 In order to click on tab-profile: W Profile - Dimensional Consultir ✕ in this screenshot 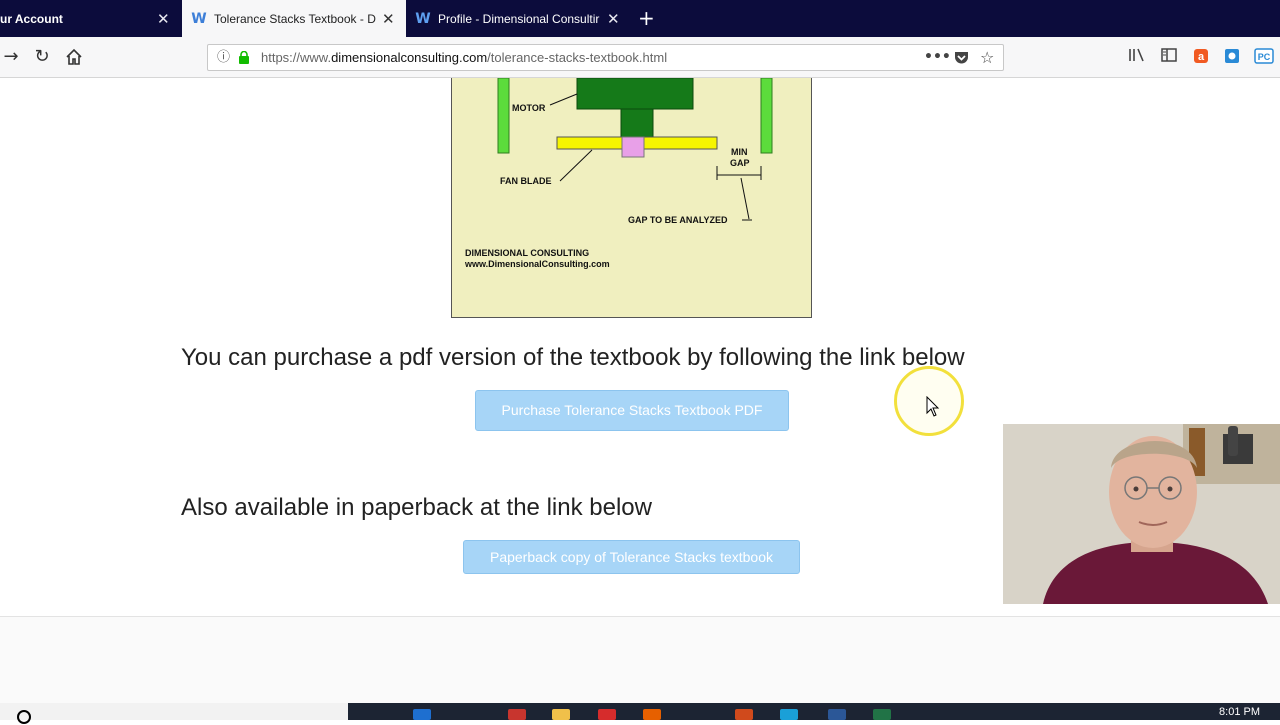, I will do `click(518, 18)`.